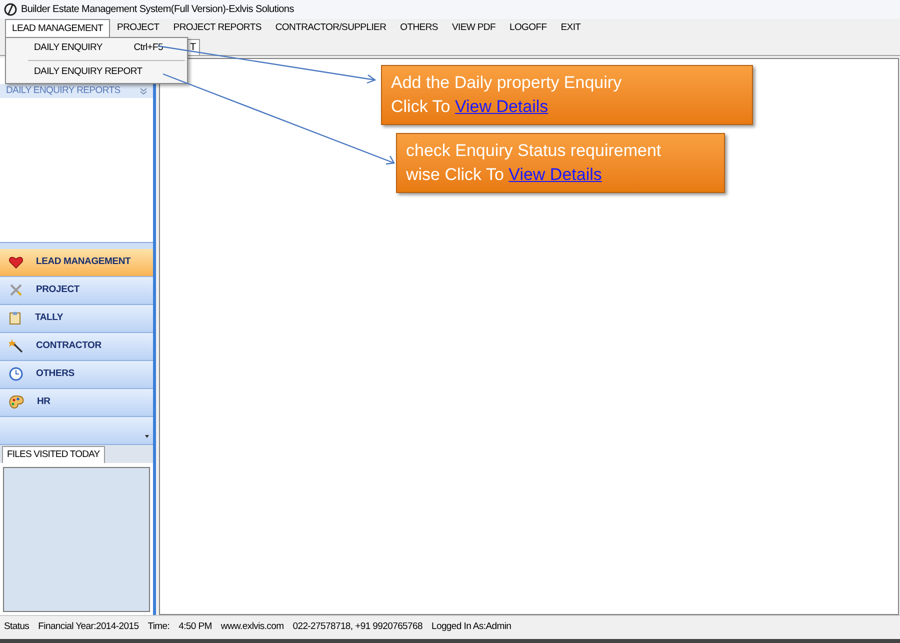  What do you see at coordinates (76, 290) in the screenshot?
I see `nav-item: PROJECT` at bounding box center [76, 290].